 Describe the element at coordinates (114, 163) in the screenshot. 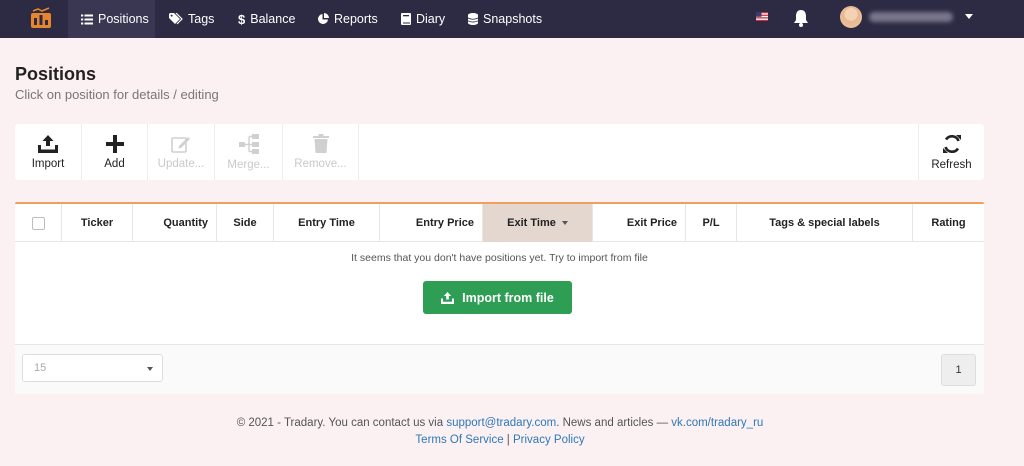

I see `add-button-label: Add` at that location.